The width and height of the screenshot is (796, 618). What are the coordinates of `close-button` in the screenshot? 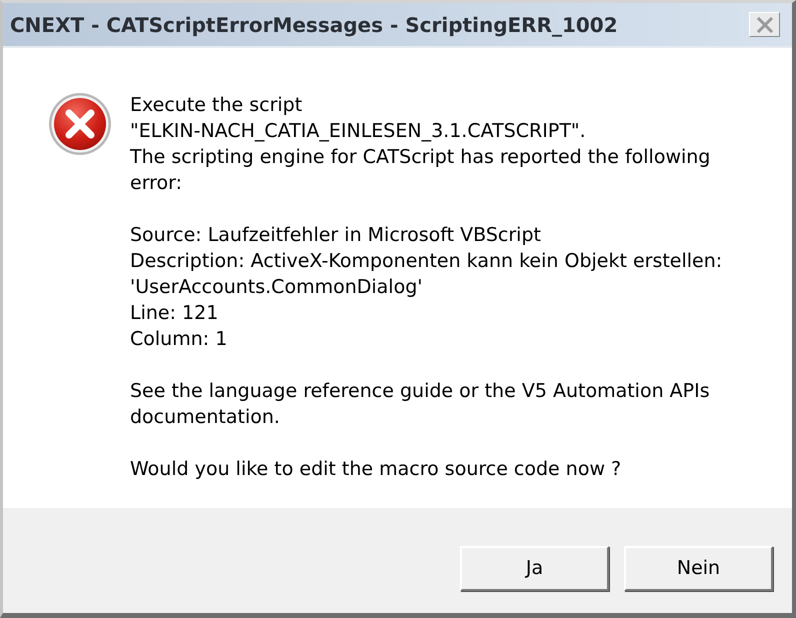 It's located at (764, 24).